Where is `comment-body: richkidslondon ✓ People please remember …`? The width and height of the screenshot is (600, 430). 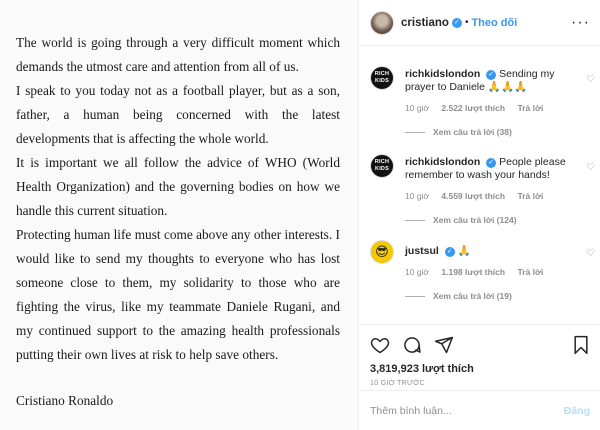
comment-body: richkidslondon ✓ People please remember … is located at coordinates (490, 169).